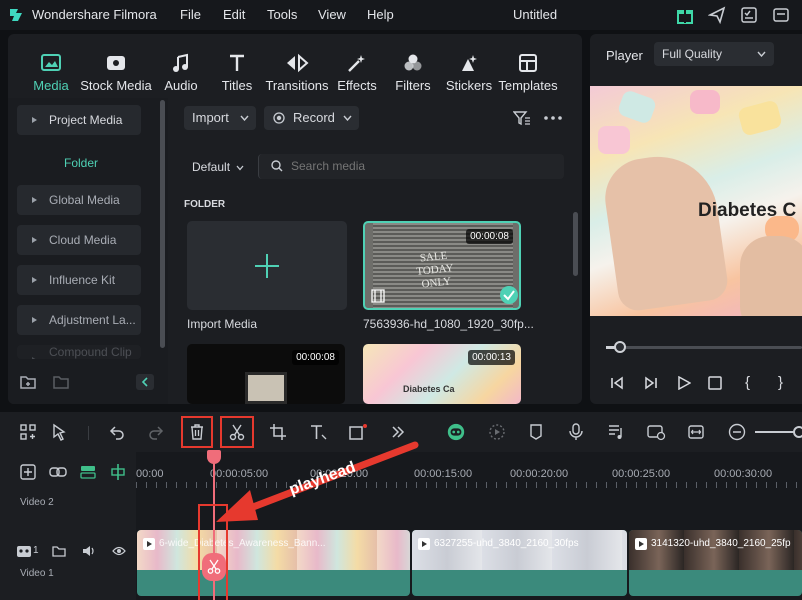 The width and height of the screenshot is (802, 600). What do you see at coordinates (282, 14) in the screenshot?
I see `menu-tools: Tools` at bounding box center [282, 14].